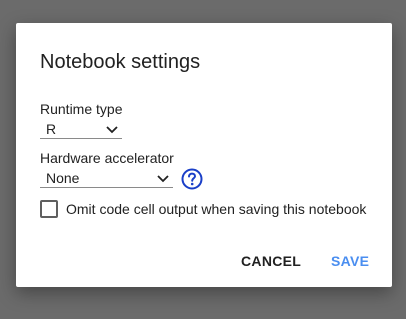 The height and width of the screenshot is (319, 406). I want to click on runtime-type-label: Runtime type, so click(81, 109).